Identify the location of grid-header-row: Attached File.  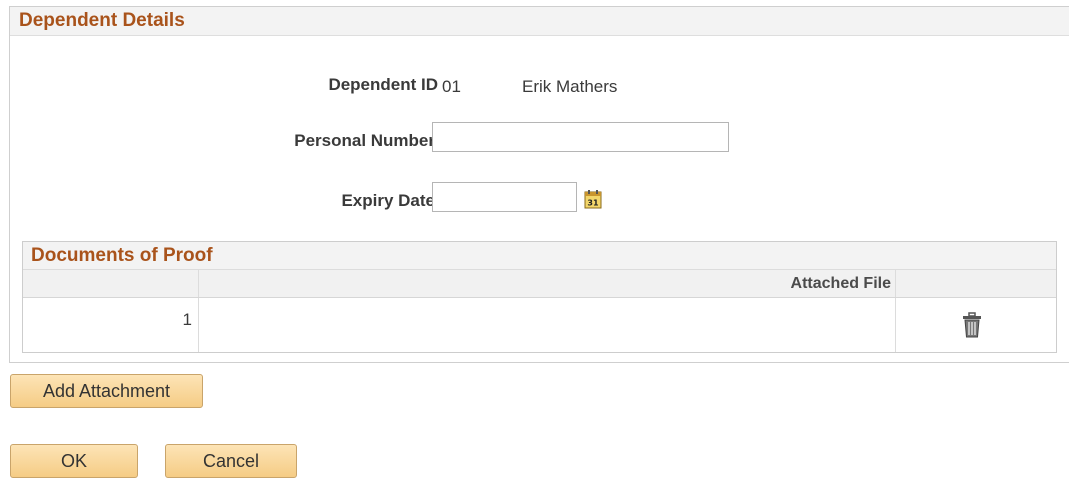
(539, 284).